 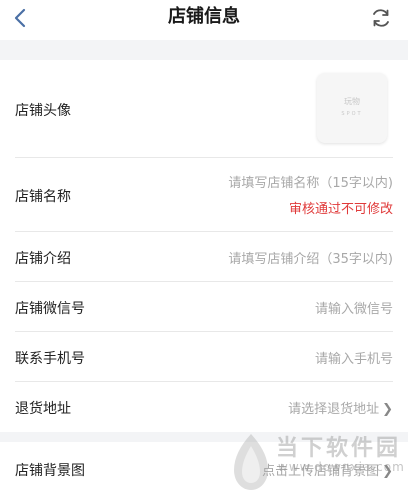 What do you see at coordinates (354, 307) in the screenshot?
I see `wechat-input: 请输入微信号` at bounding box center [354, 307].